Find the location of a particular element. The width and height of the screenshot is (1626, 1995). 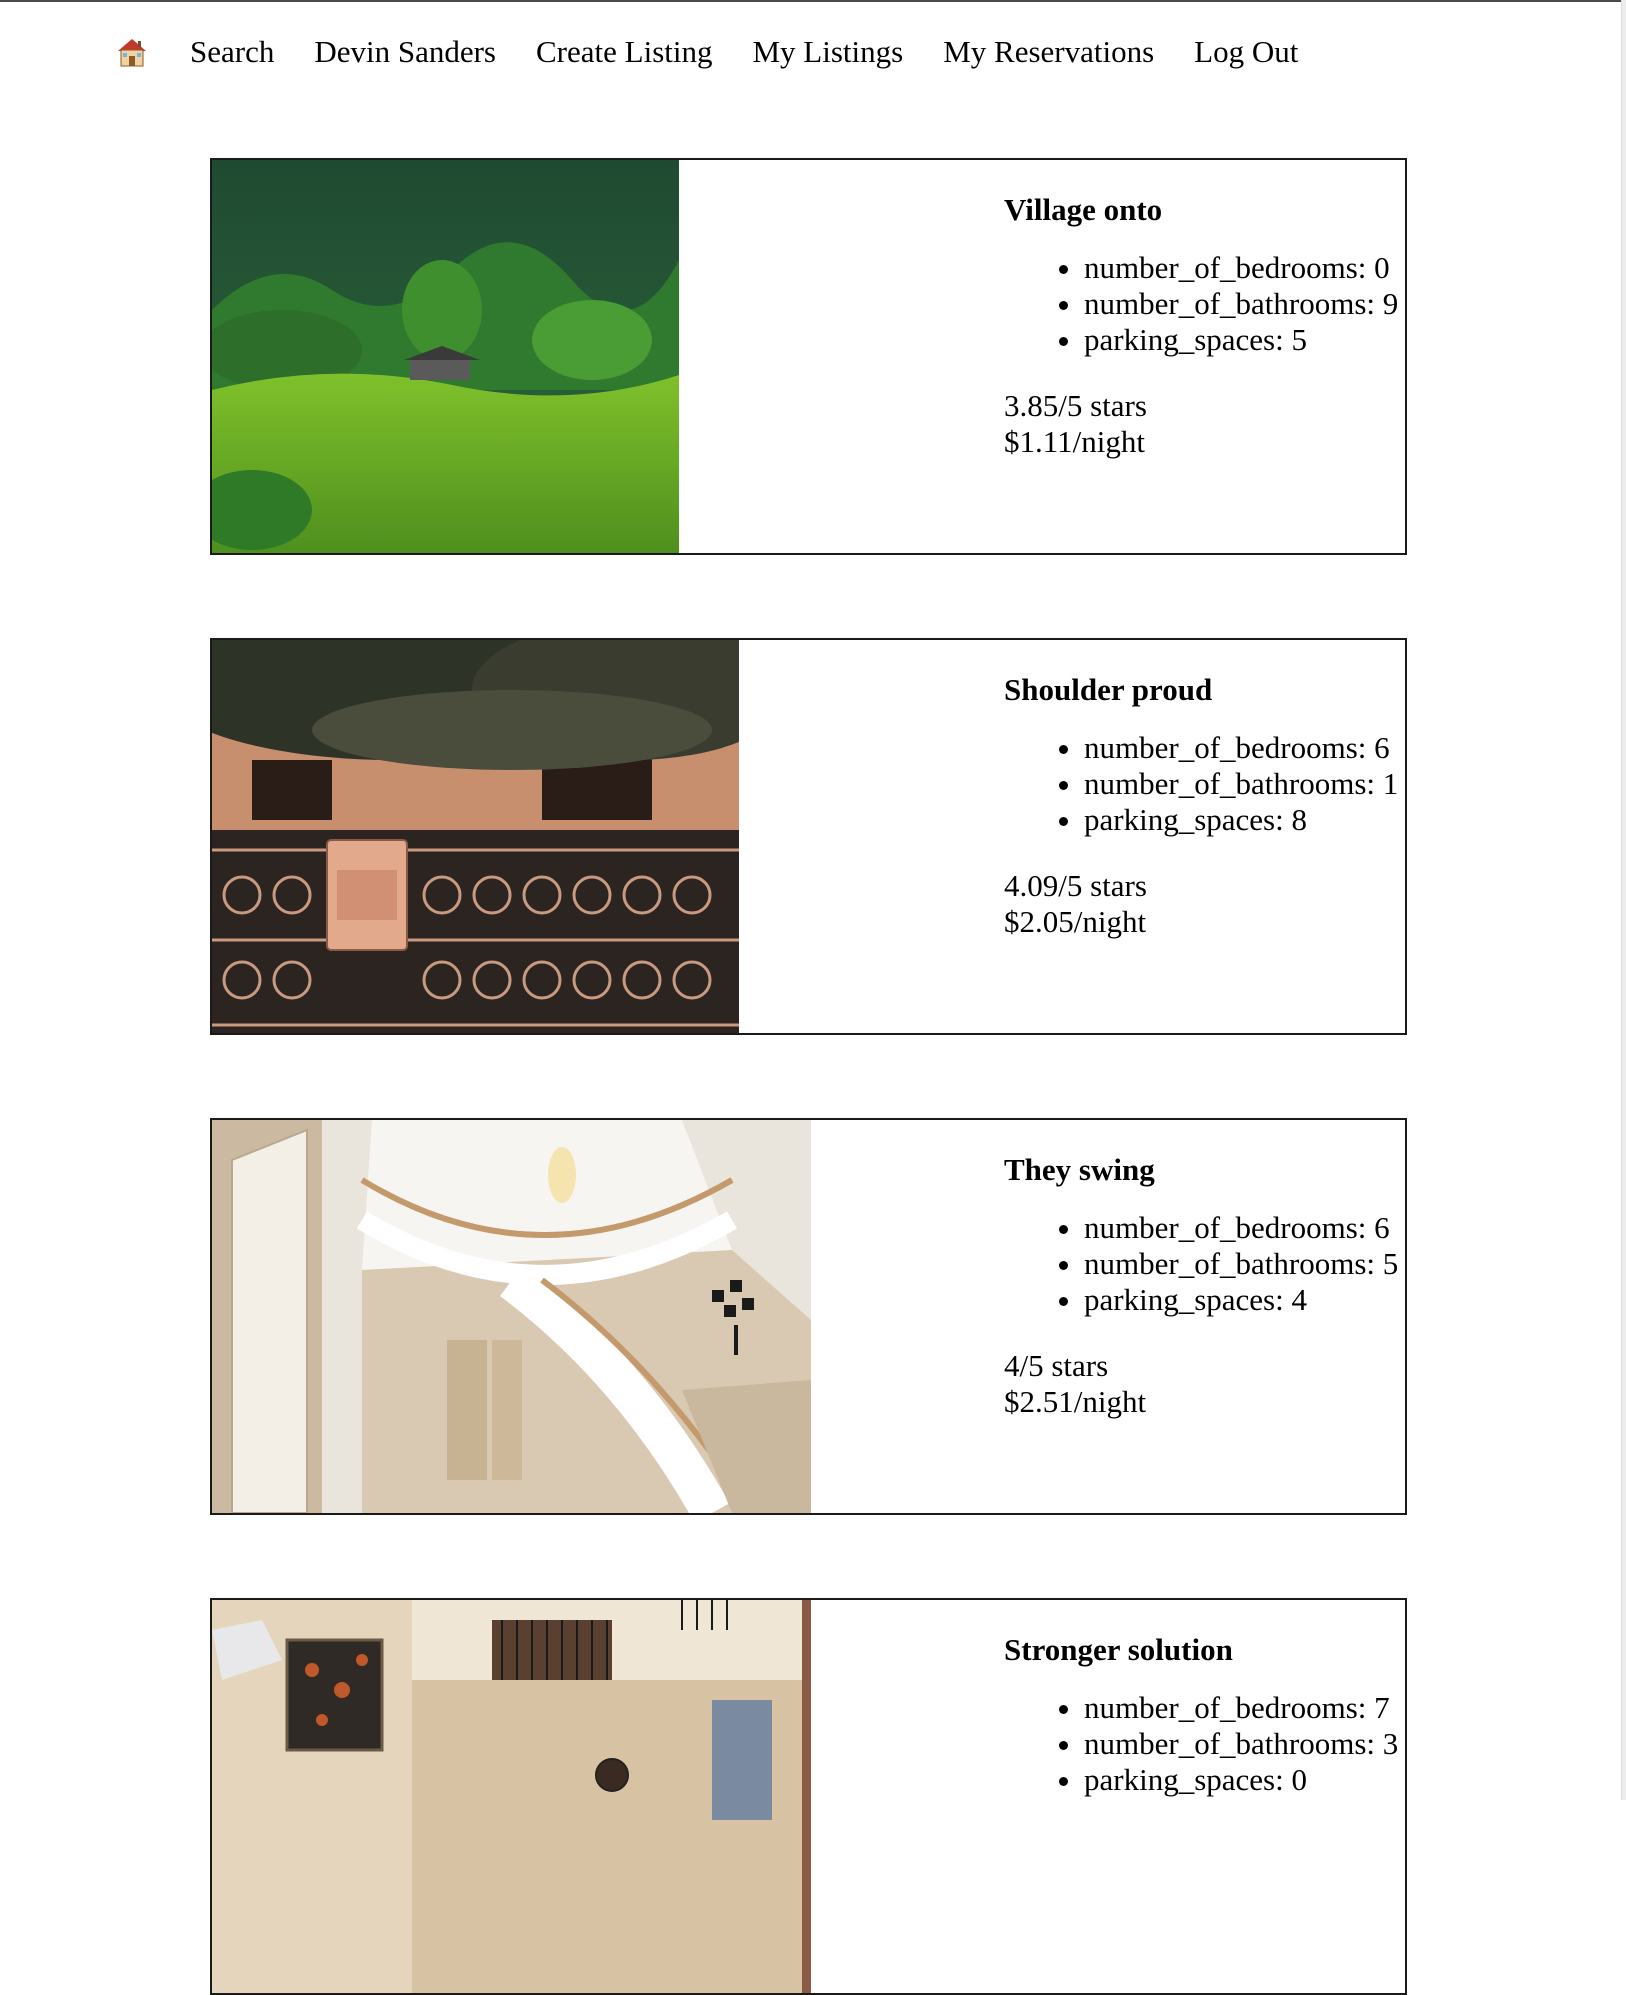

nav-user-profile: Devin Sanders is located at coordinates (405, 52).